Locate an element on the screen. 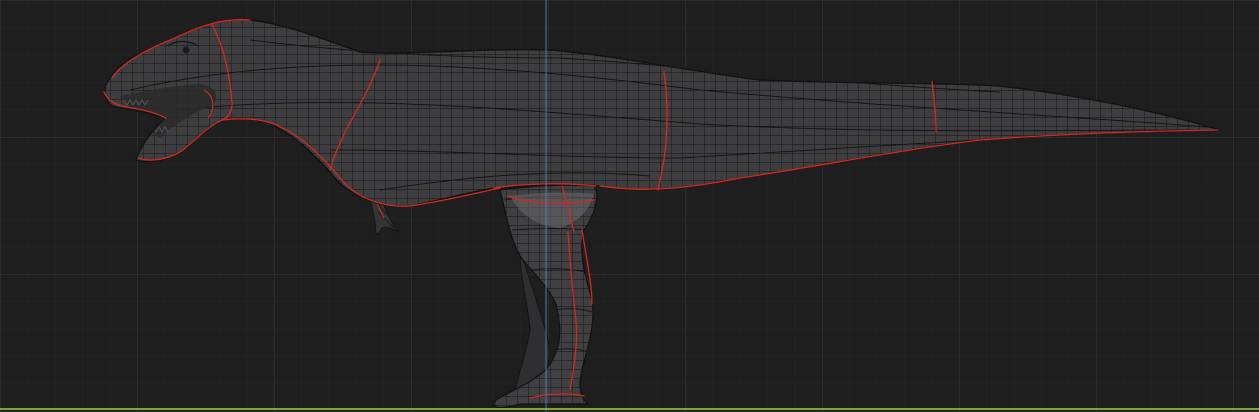  eye-socket is located at coordinates (186, 50).